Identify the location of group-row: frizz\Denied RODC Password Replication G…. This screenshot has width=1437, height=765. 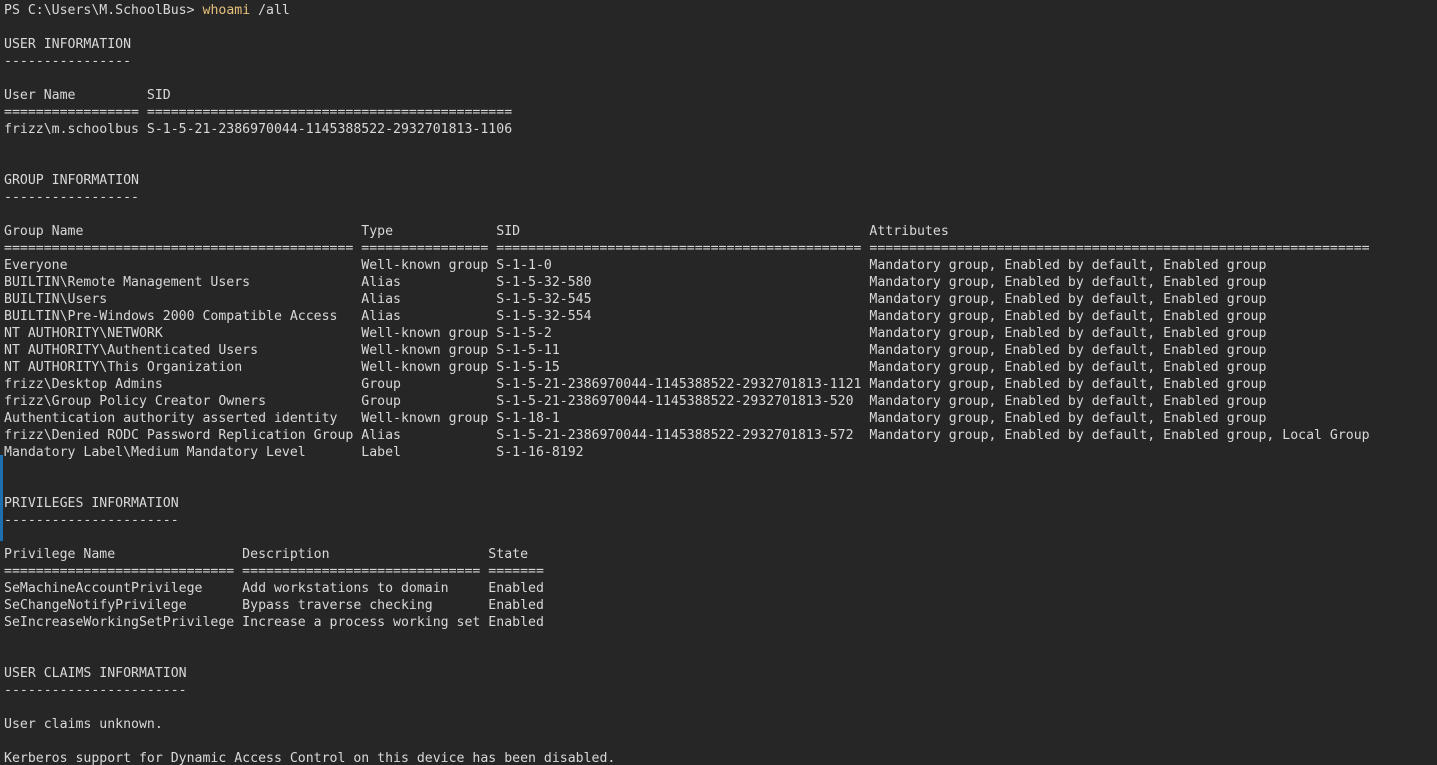
(687, 435).